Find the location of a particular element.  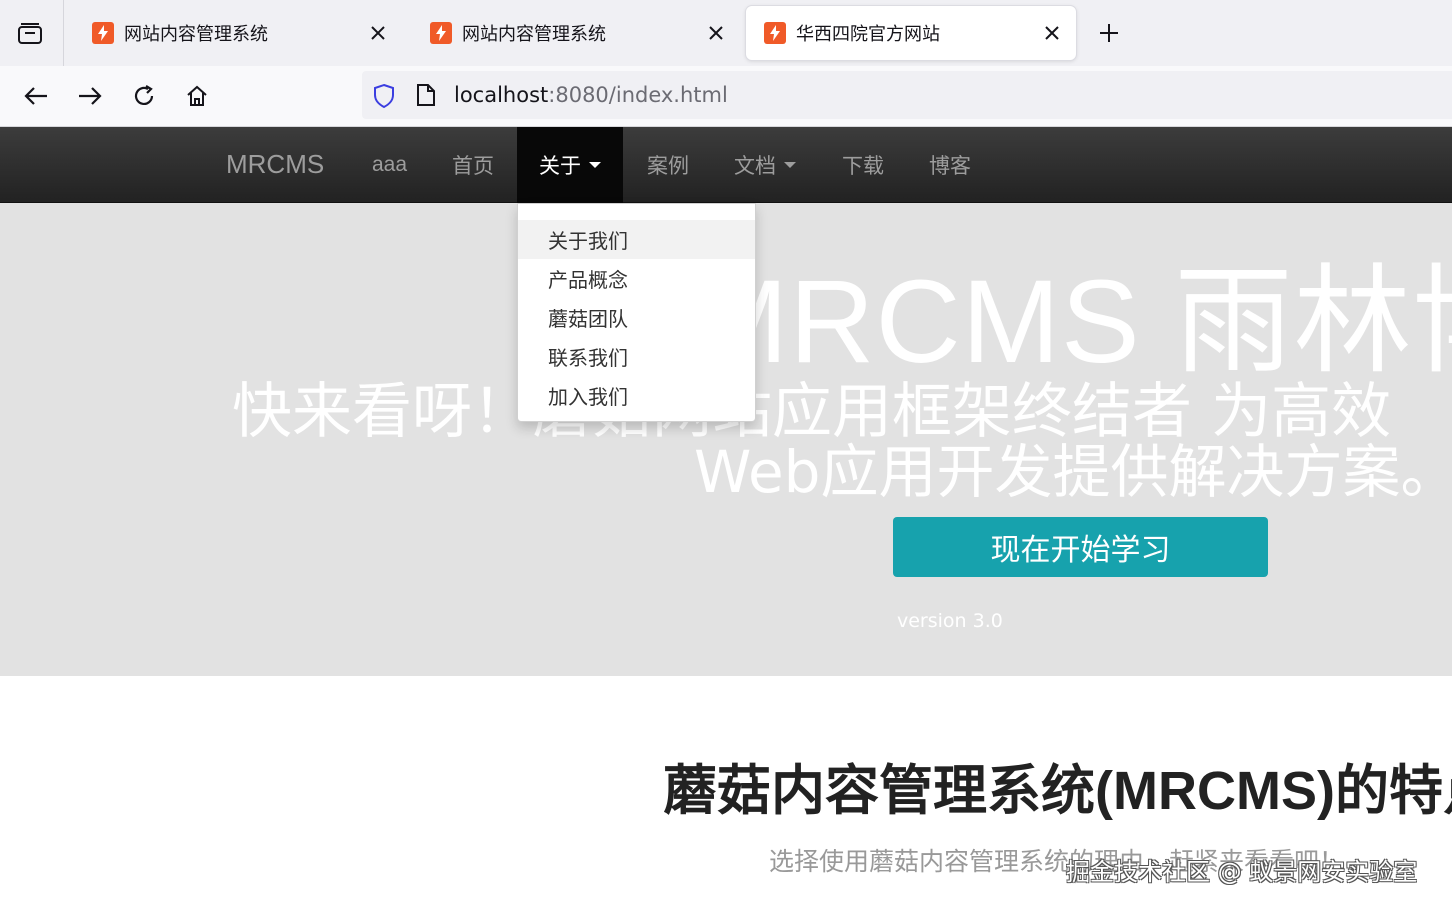

tab-list-icon is located at coordinates (30, 34).